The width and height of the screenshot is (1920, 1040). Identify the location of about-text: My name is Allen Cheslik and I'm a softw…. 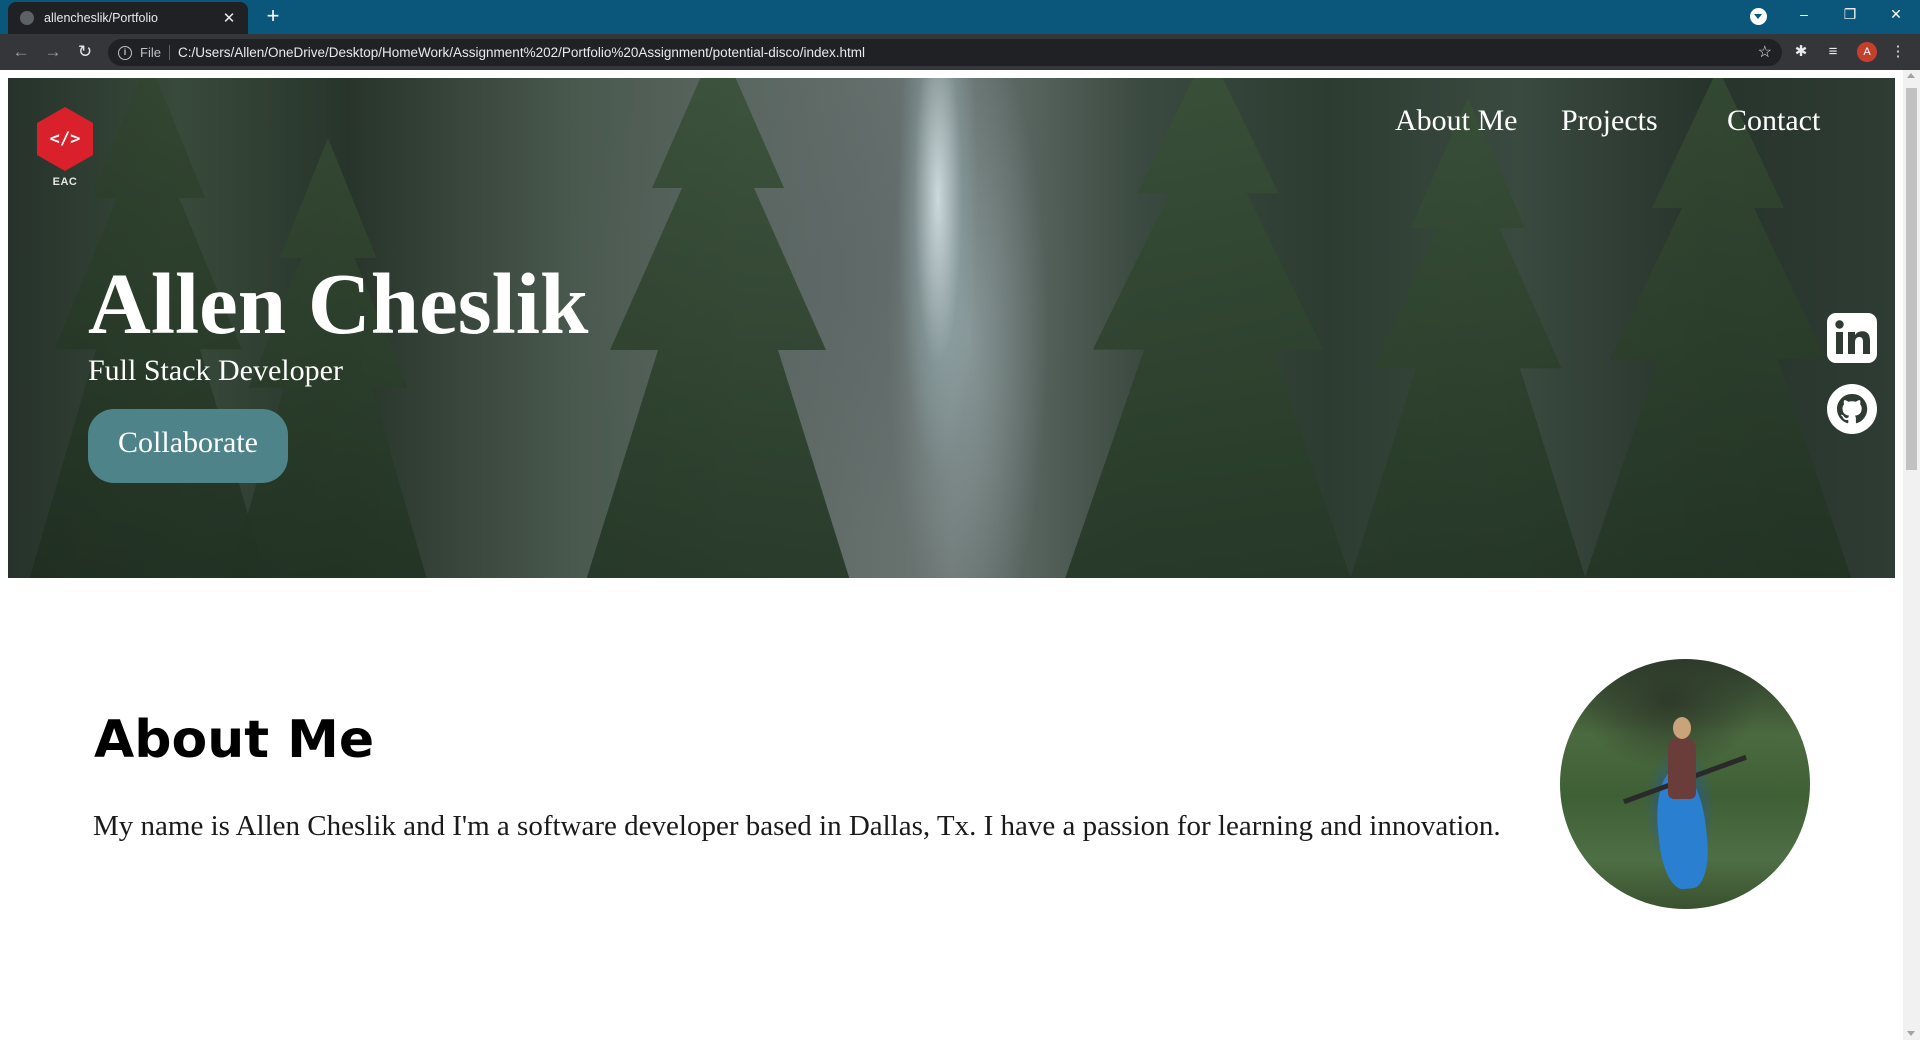
(797, 826).